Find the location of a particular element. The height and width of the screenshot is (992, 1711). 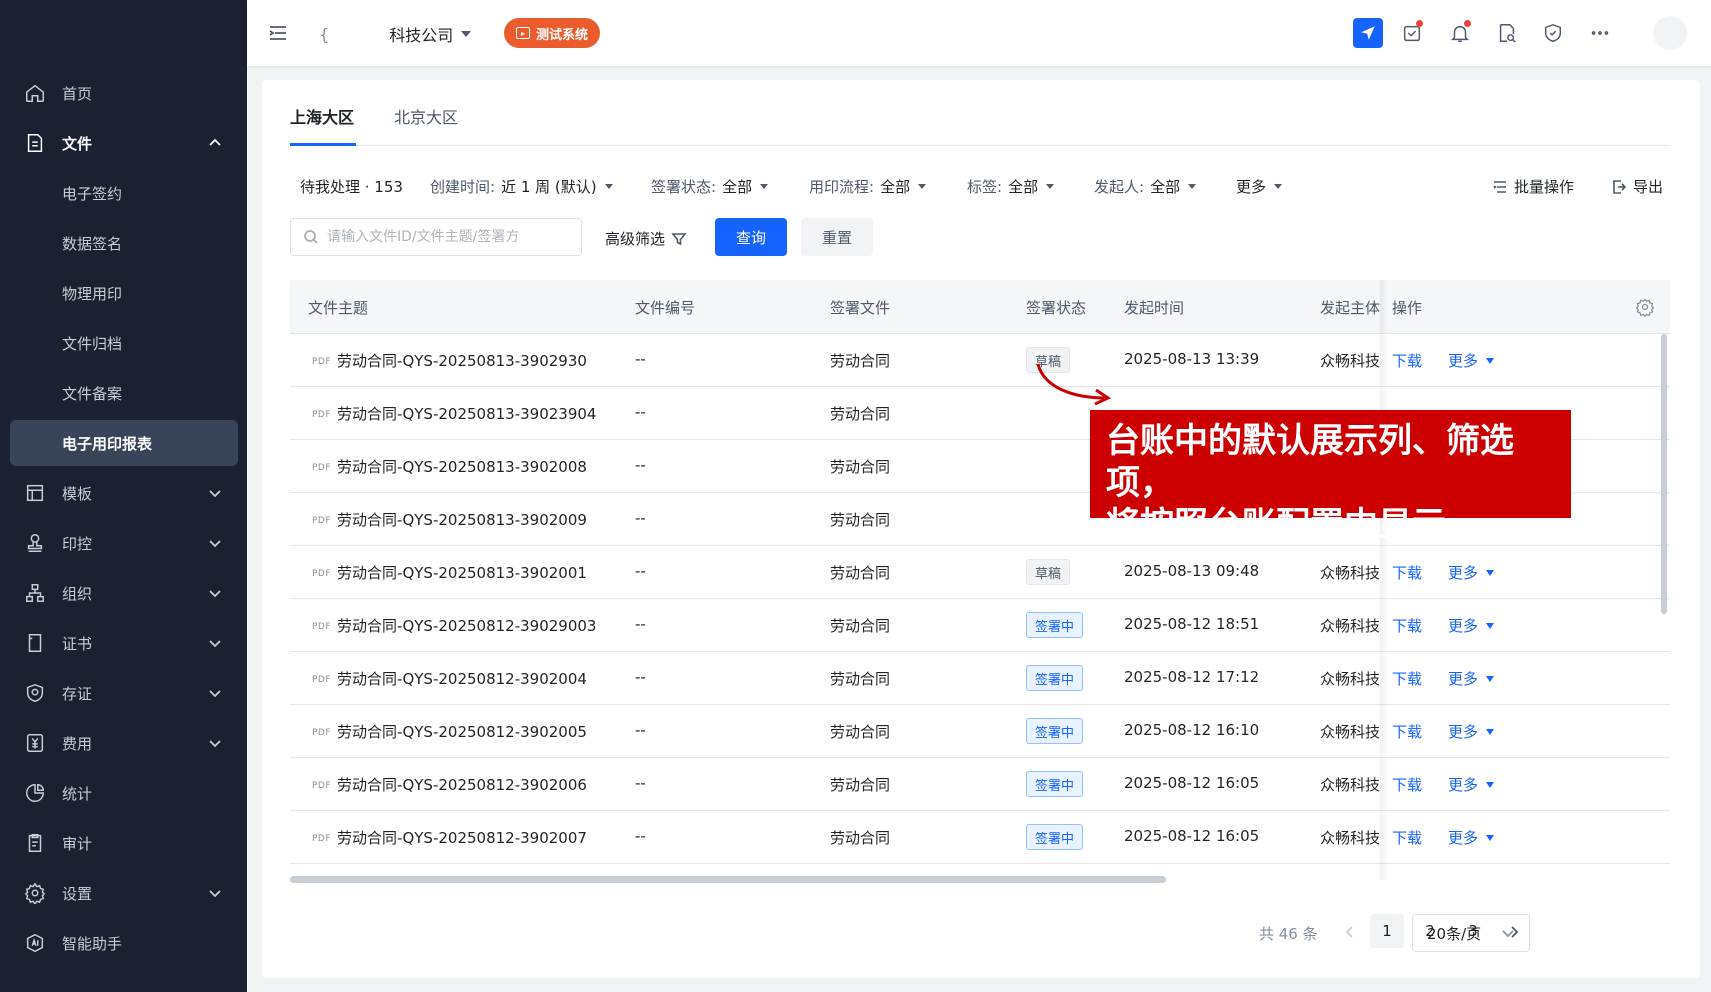

fixed-column-shadow is located at coordinates (1384, 580).